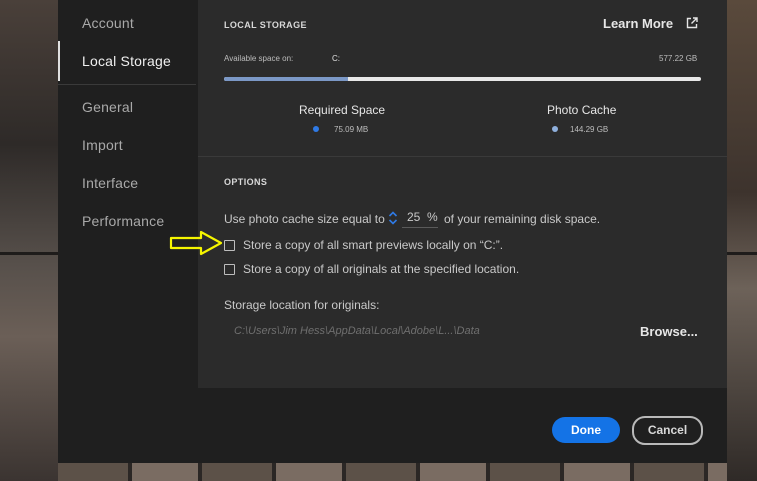 This screenshot has width=757, height=481. Describe the element at coordinates (420, 227) in the screenshot. I see `cache-percent-underline` at that location.